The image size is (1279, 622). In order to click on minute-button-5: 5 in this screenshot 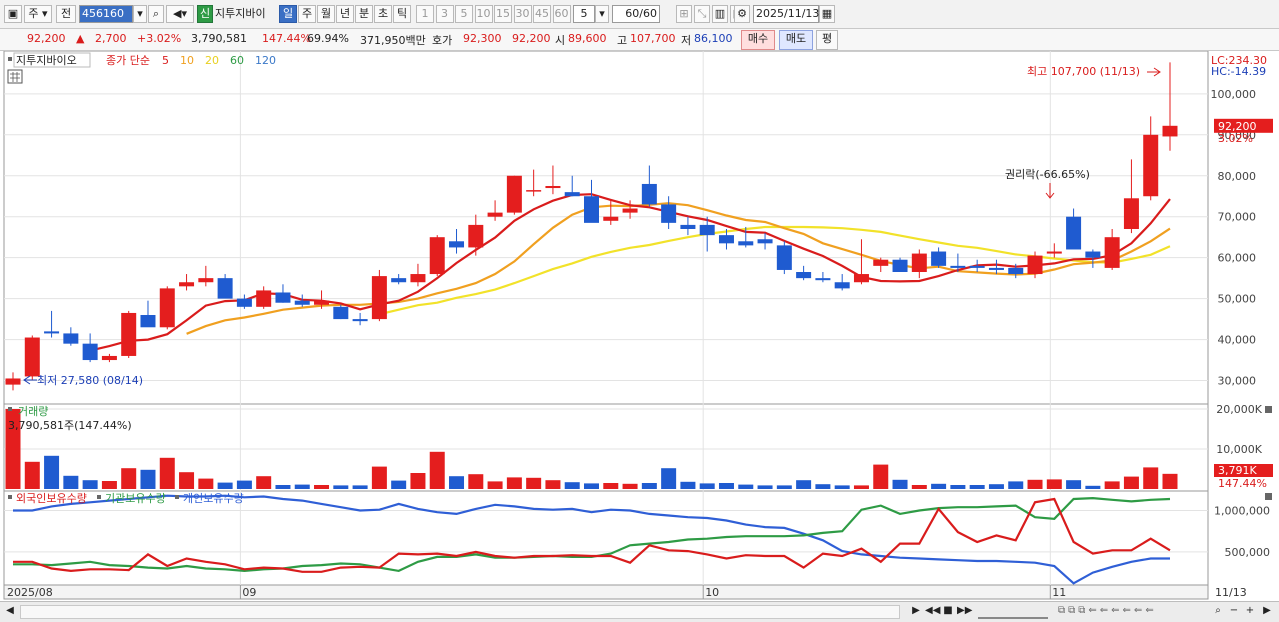, I will do `click(464, 14)`.